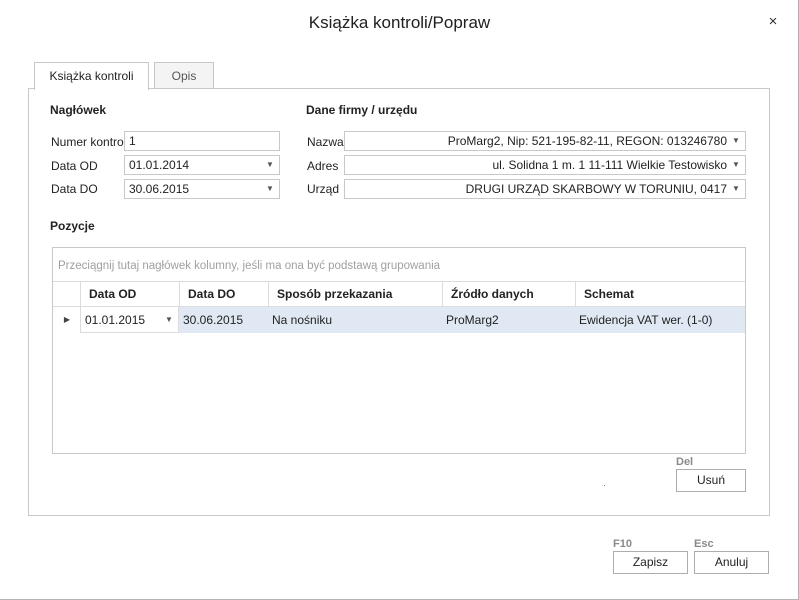  I want to click on column-header-zrodlo: Źródło danych, so click(508, 294).